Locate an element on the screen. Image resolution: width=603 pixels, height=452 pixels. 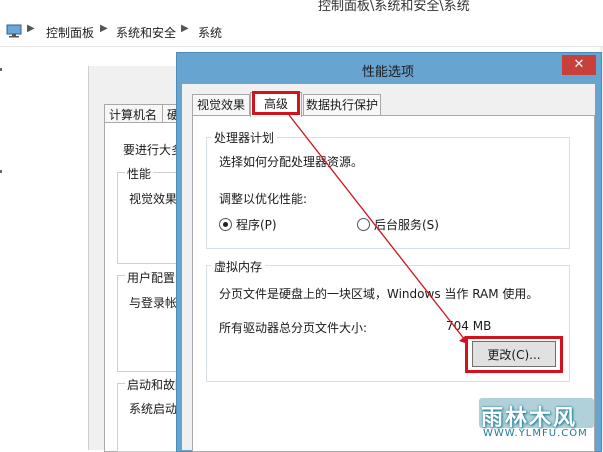
button-highlight-box is located at coordinates (514, 354).